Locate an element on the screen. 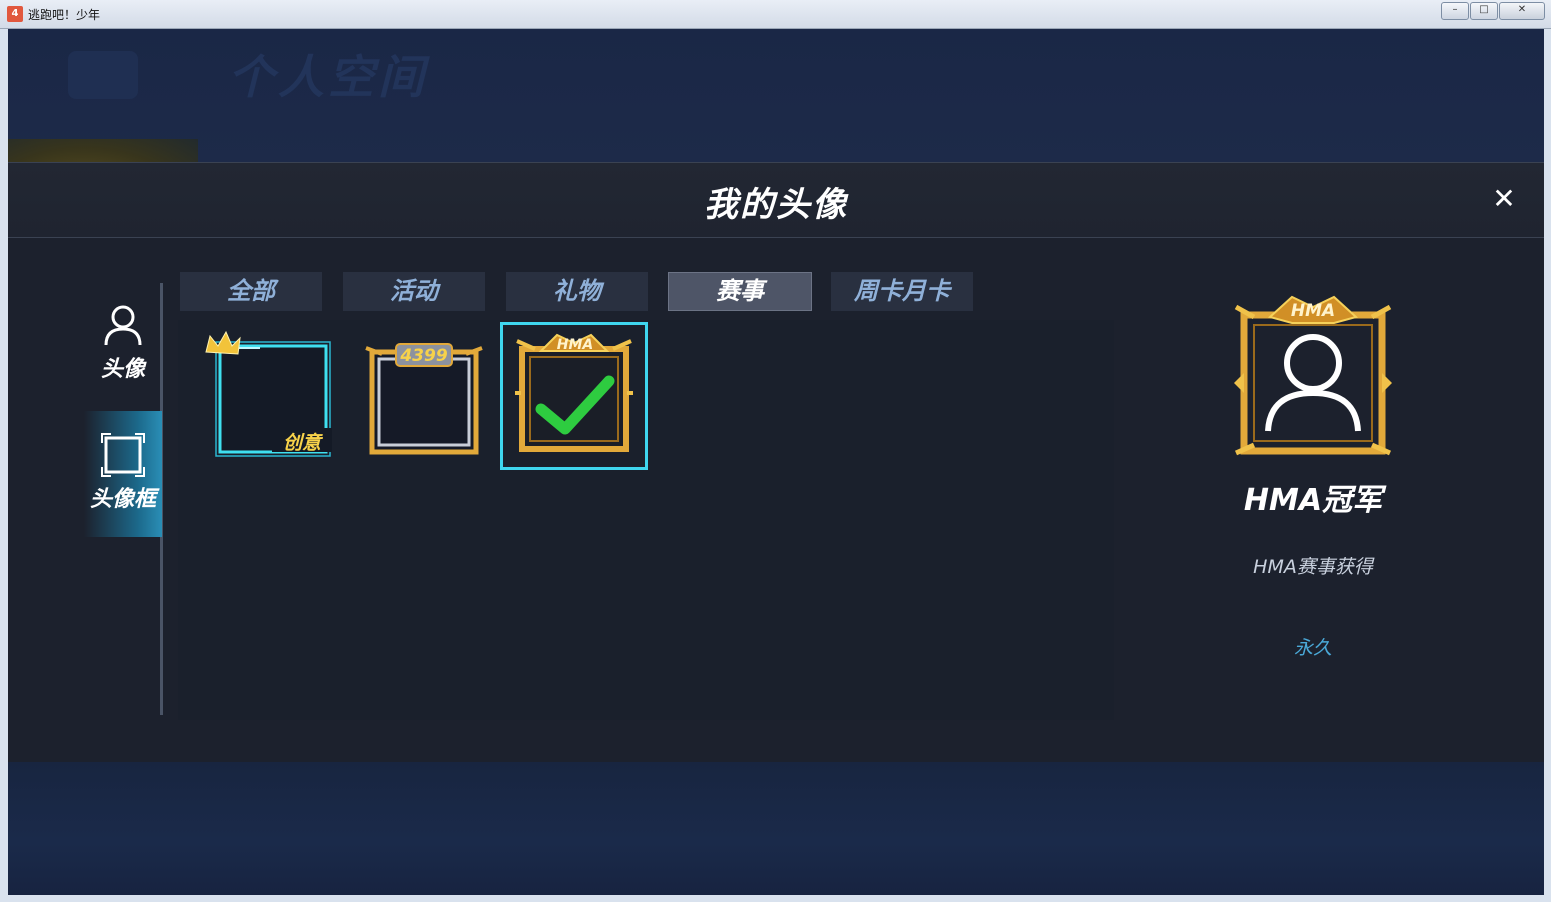 The image size is (1551, 902). frame-icon is located at coordinates (123, 455).